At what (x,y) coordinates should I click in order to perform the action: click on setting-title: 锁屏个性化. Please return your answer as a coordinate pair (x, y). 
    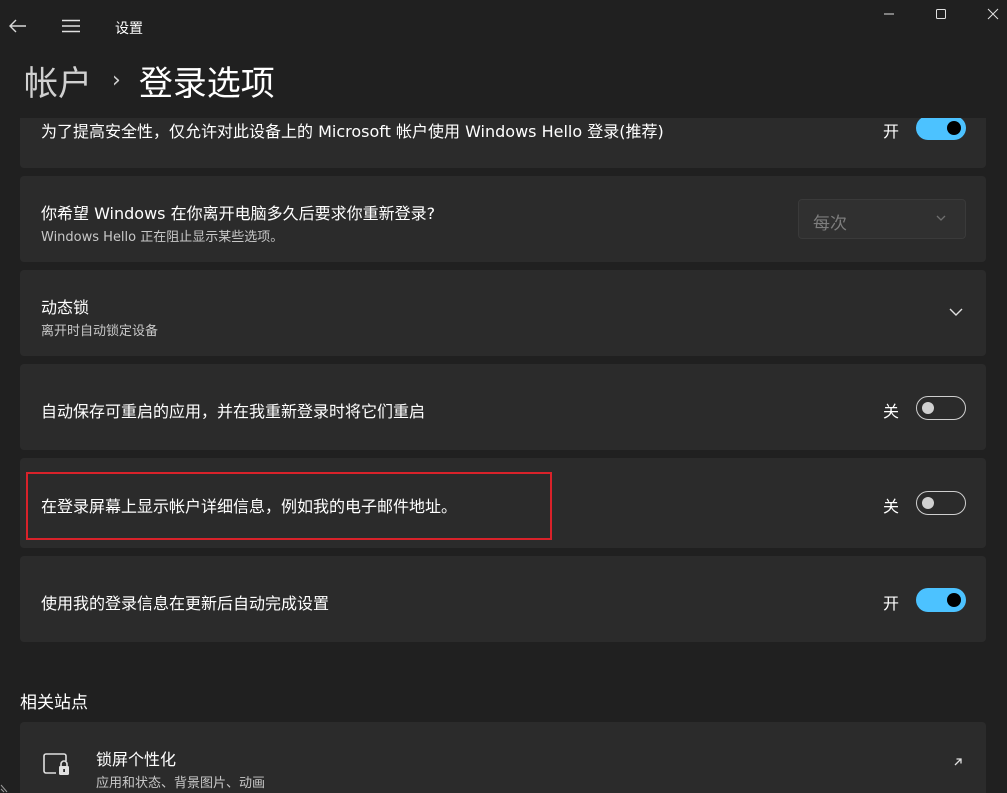
    Looking at the image, I should click on (136, 759).